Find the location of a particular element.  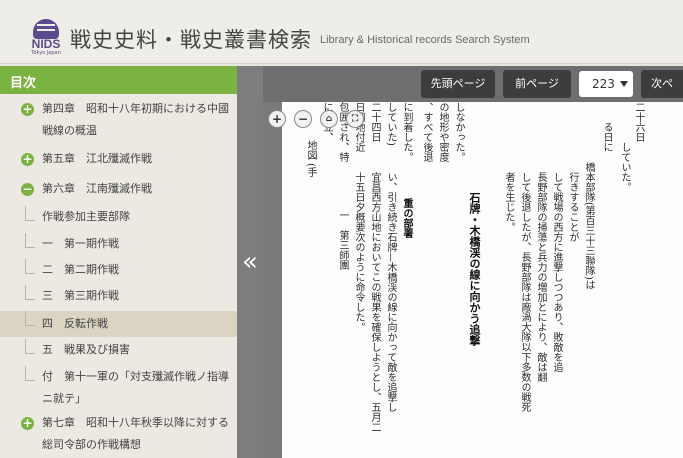

fullscreen-icon: ⛶ is located at coordinates (355, 119).